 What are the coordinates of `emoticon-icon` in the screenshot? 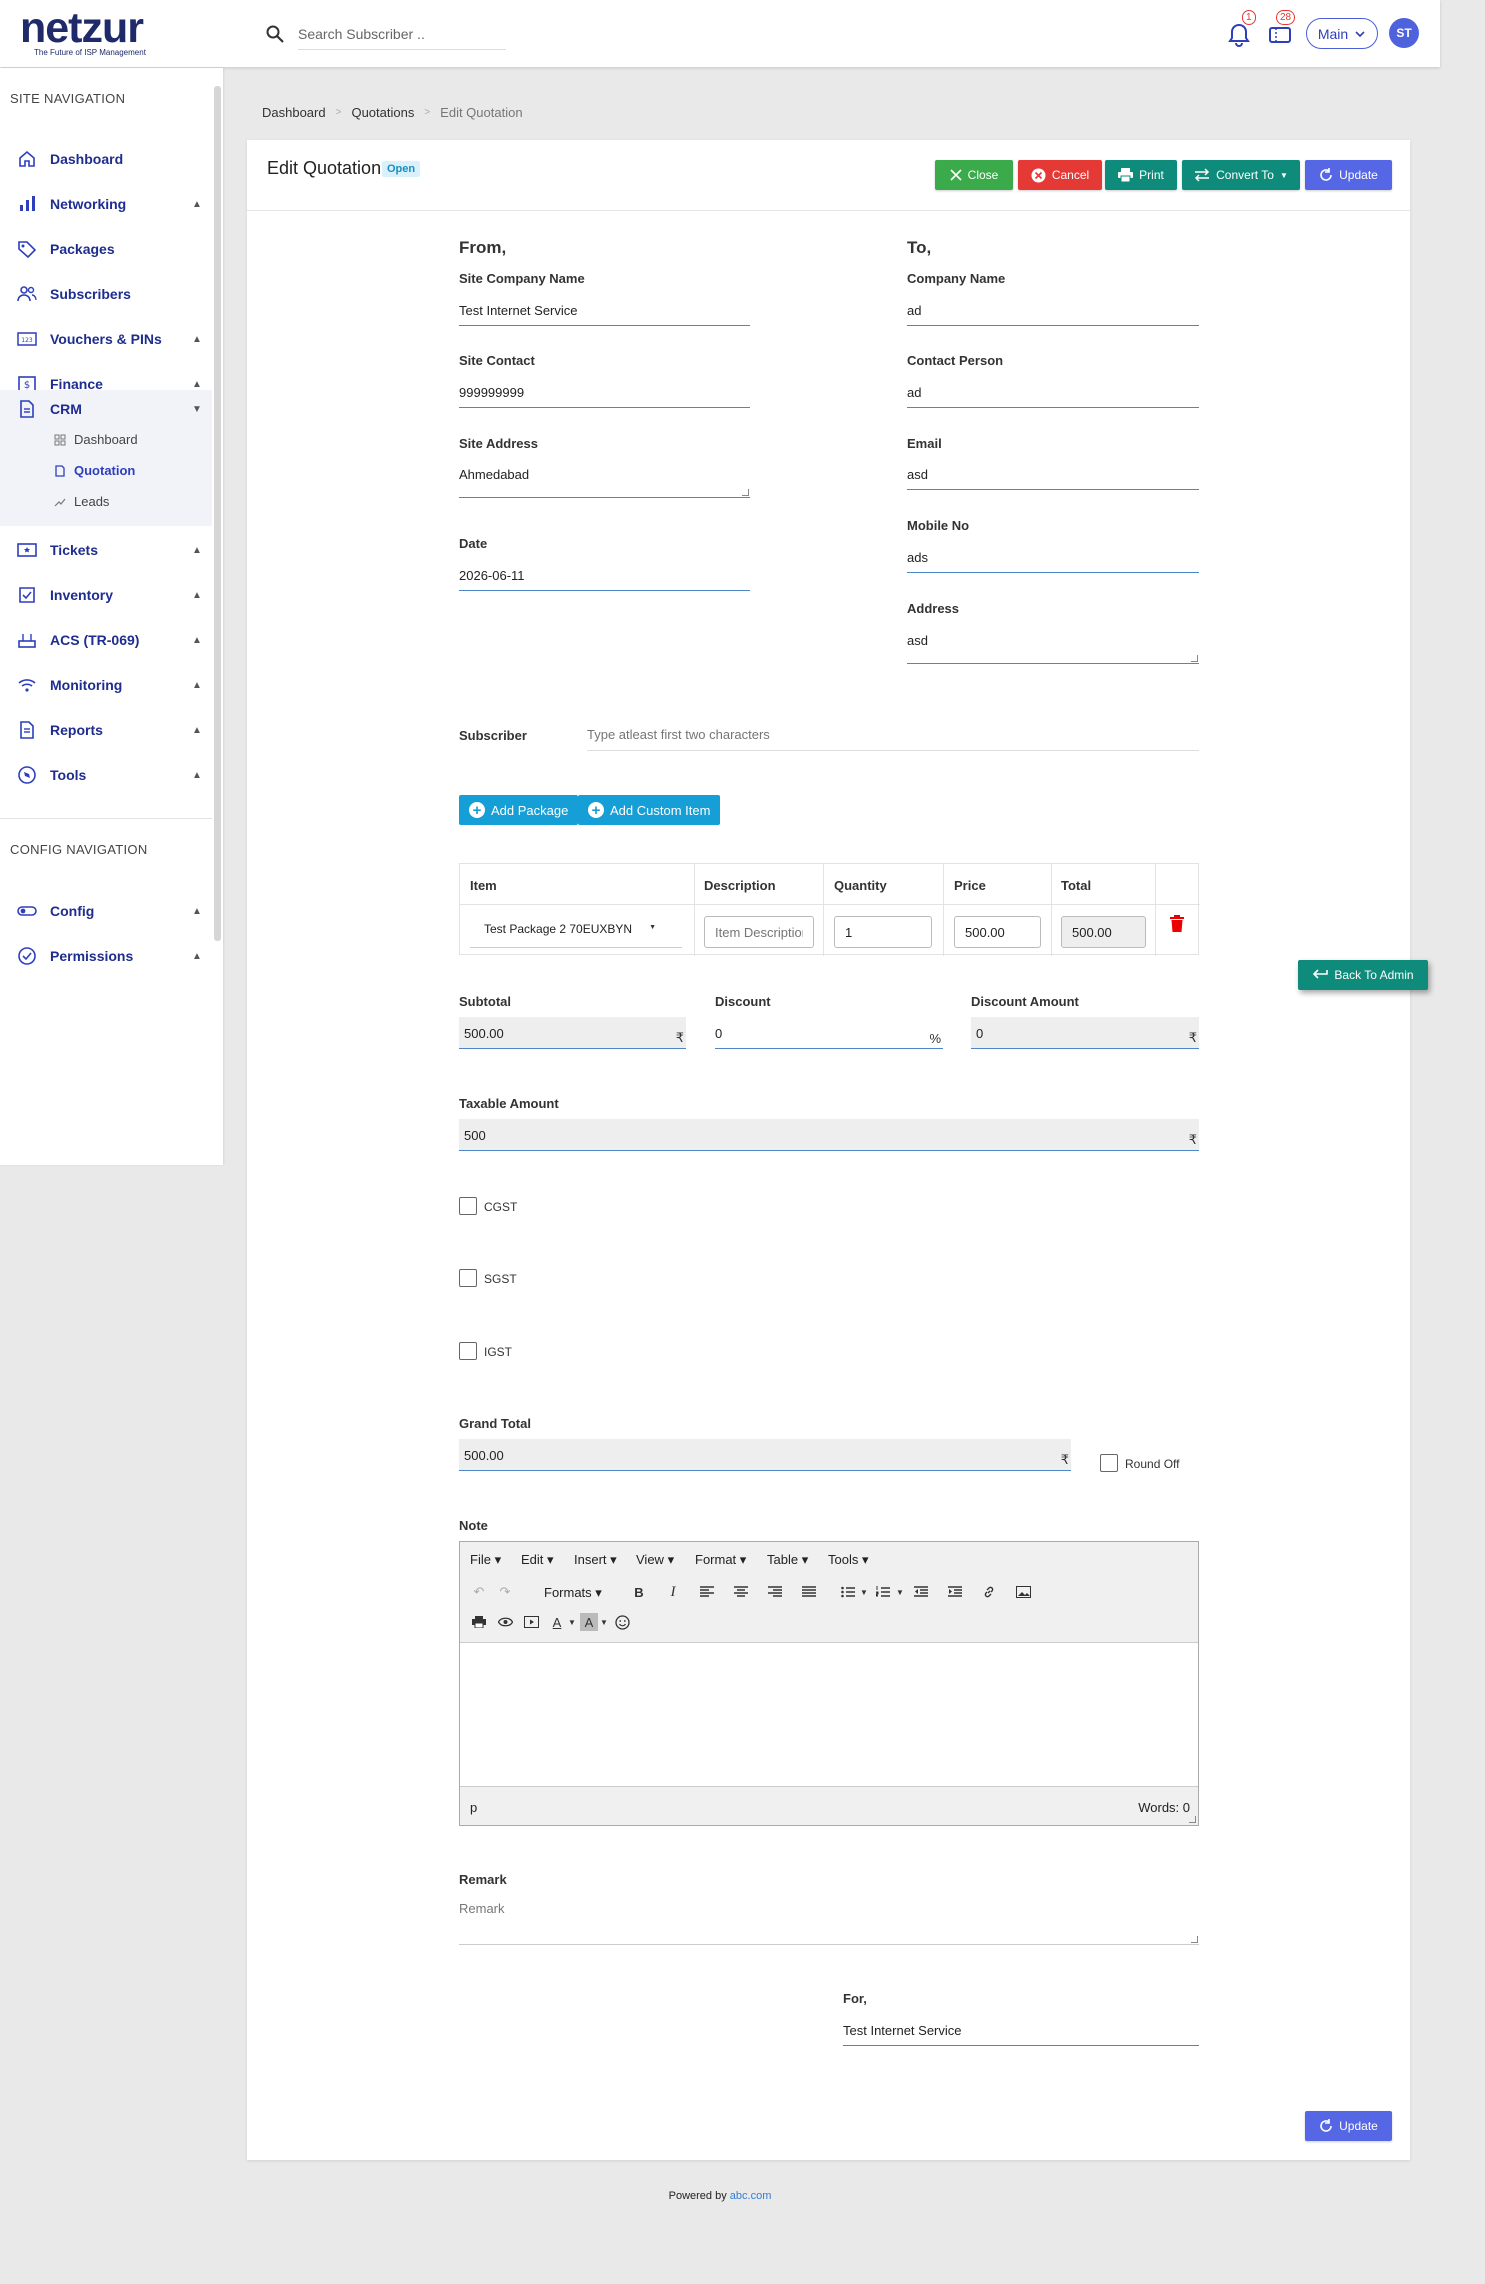 It's located at (622, 1622).